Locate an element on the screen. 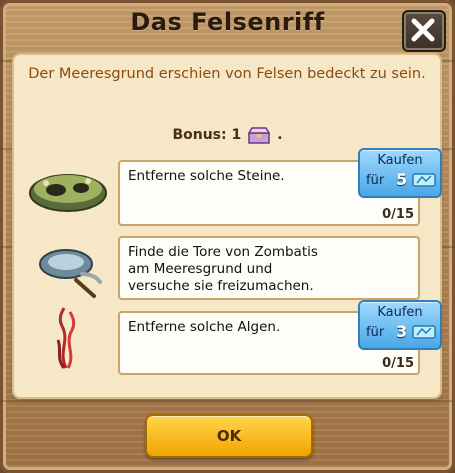 This screenshot has height=473, width=455. ok-button: OK is located at coordinates (229, 436).